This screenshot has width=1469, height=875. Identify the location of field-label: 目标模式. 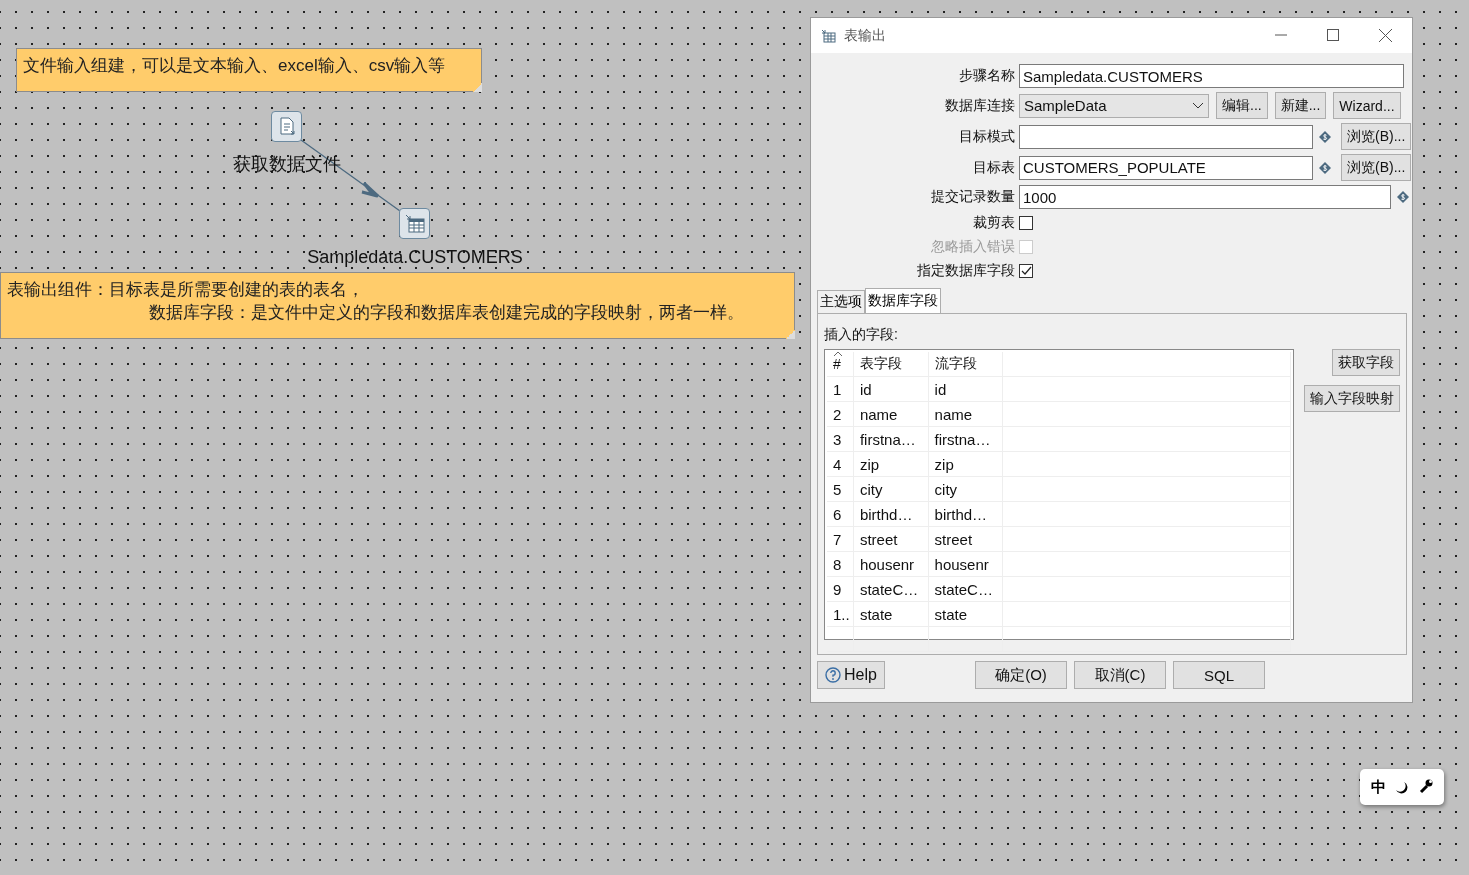
(986, 136).